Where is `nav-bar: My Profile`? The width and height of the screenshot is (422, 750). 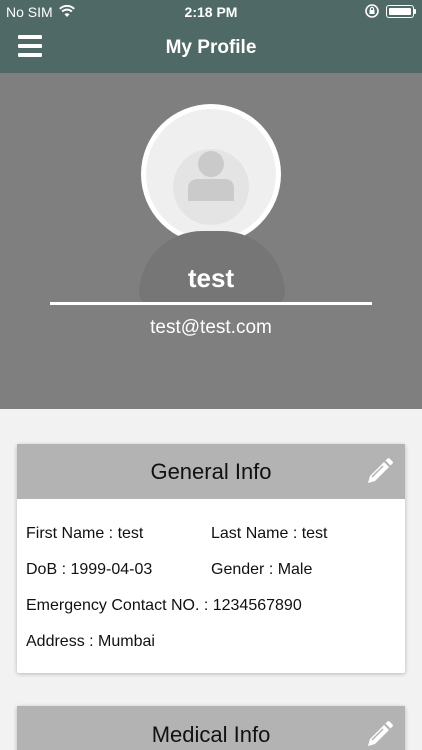
nav-bar: My Profile is located at coordinates (211, 48).